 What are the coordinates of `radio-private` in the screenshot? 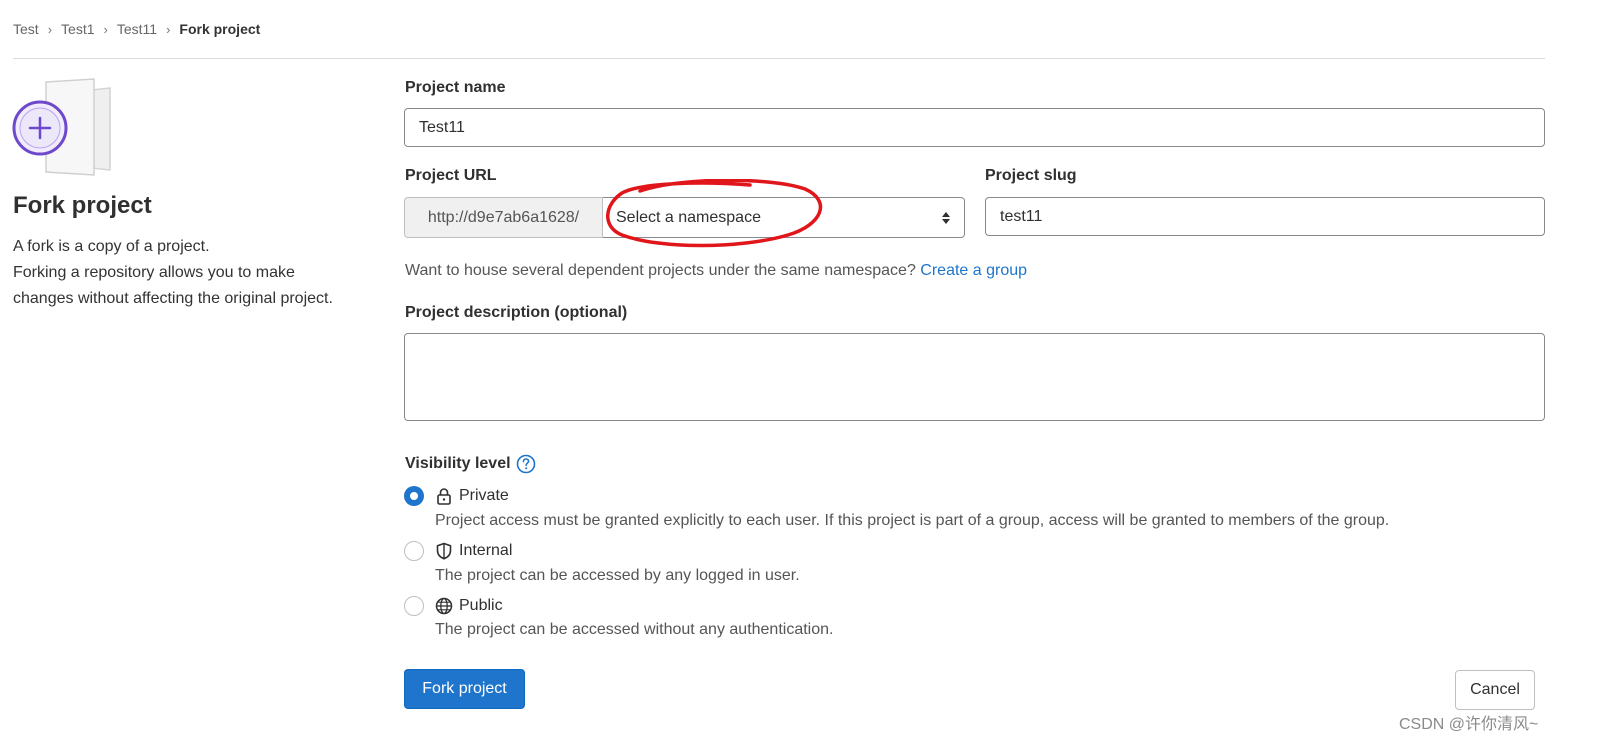 It's located at (414, 496).